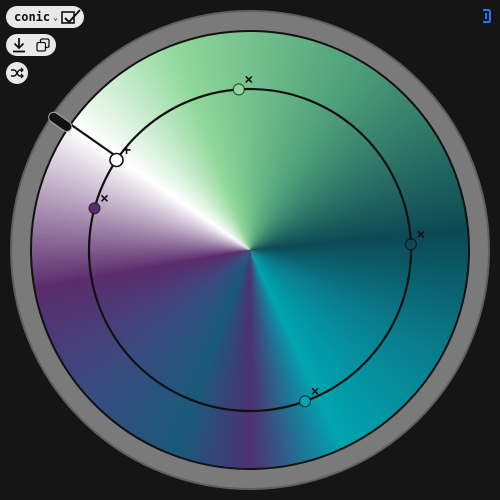 The height and width of the screenshot is (500, 500). I want to click on handle-teal-dark-dot, so click(410, 244).